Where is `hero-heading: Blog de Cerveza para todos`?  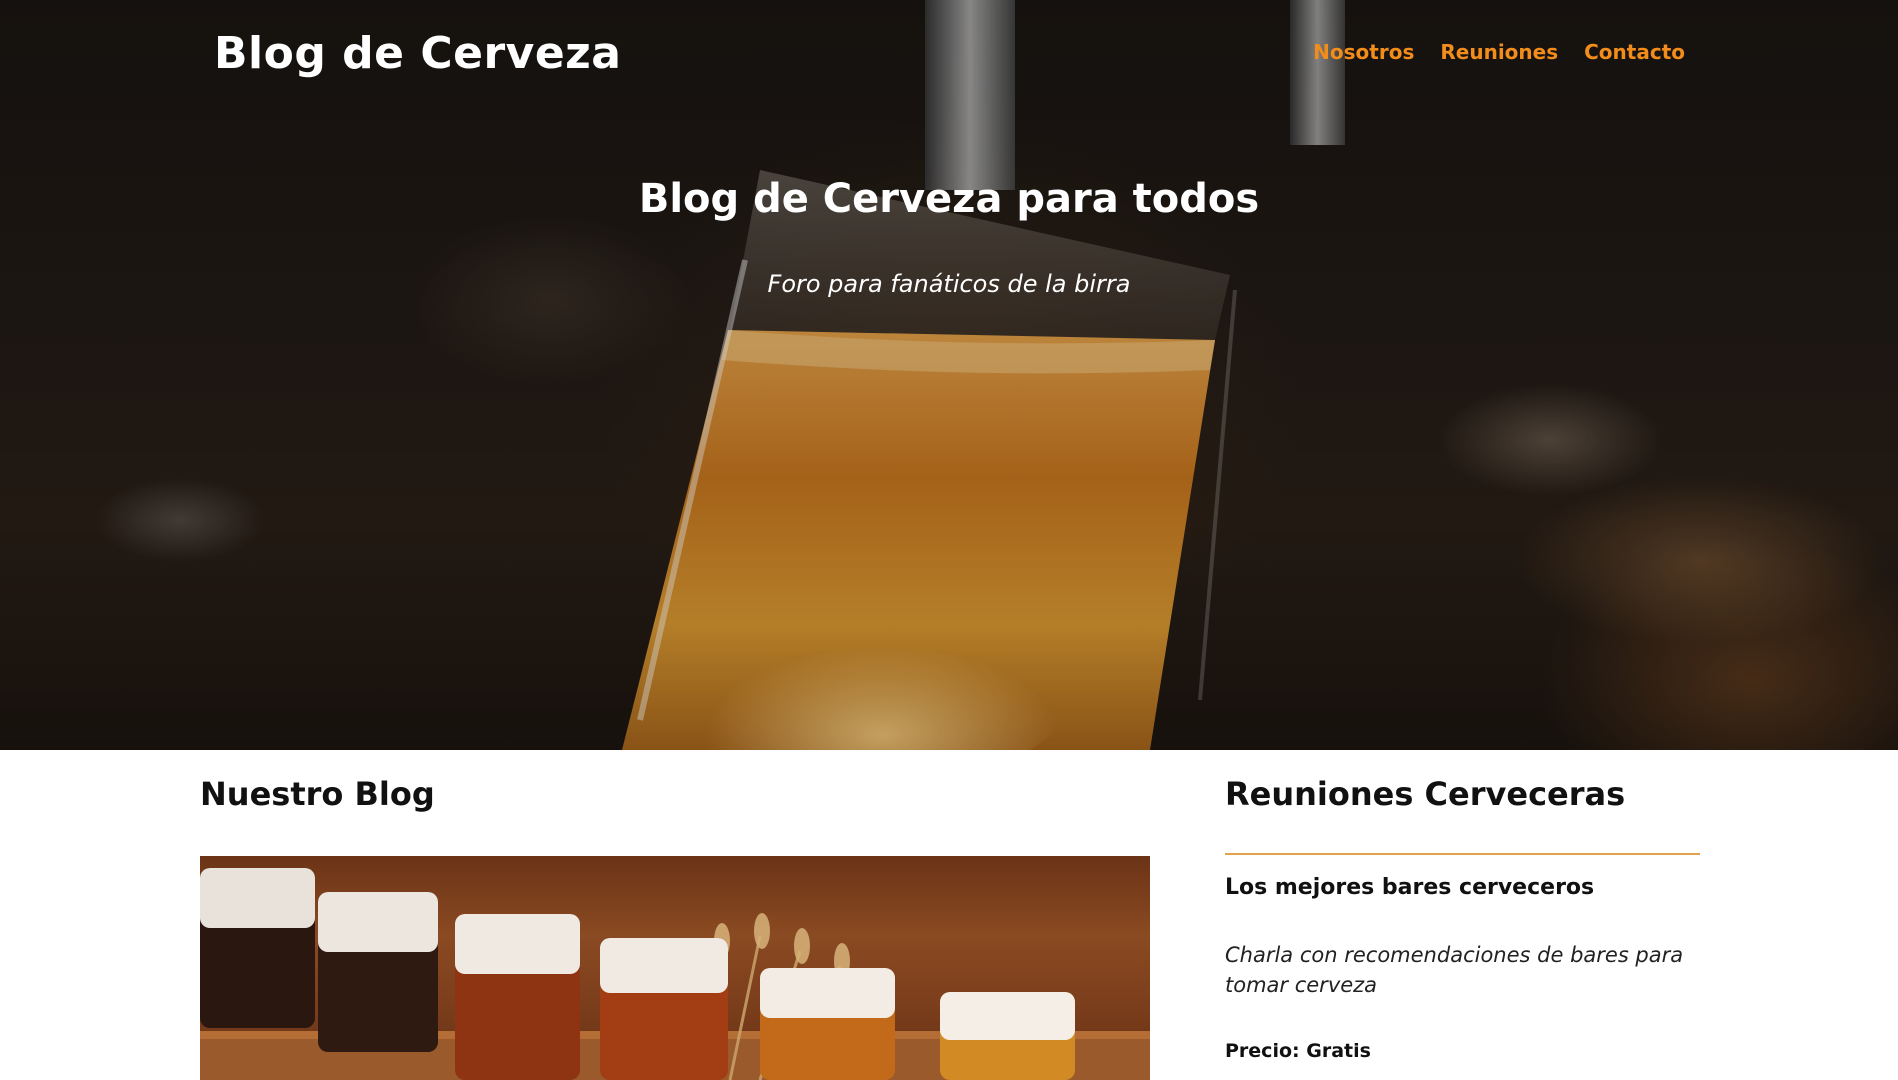 hero-heading: Blog de Cerveza para todos is located at coordinates (949, 199).